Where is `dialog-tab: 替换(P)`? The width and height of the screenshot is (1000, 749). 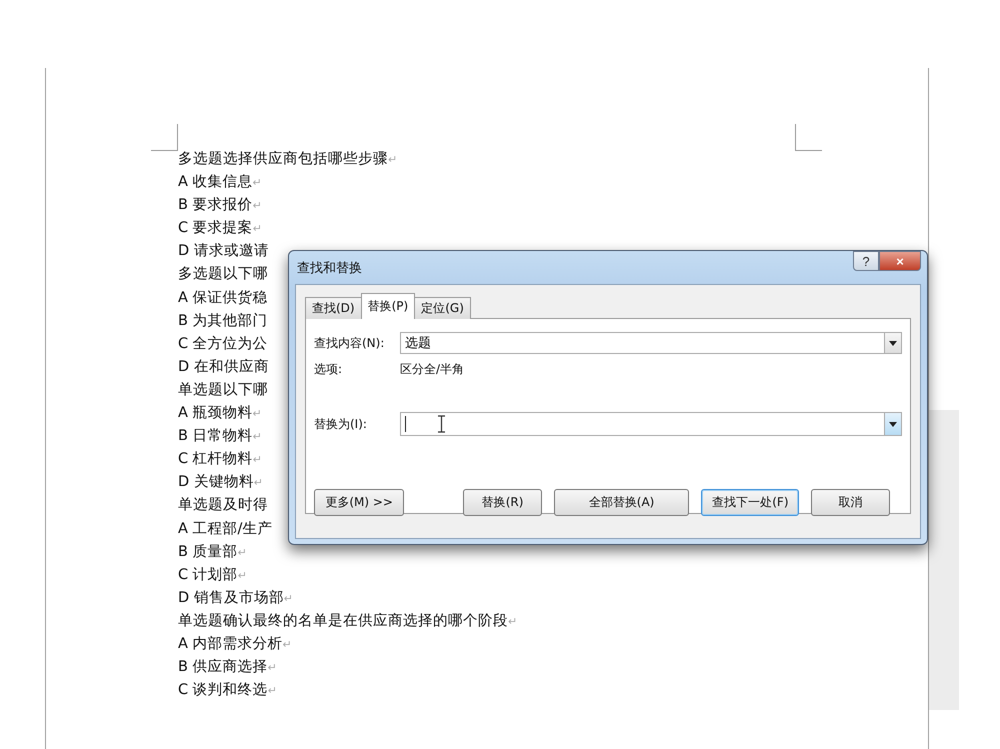
dialog-tab: 替换(P) is located at coordinates (388, 306).